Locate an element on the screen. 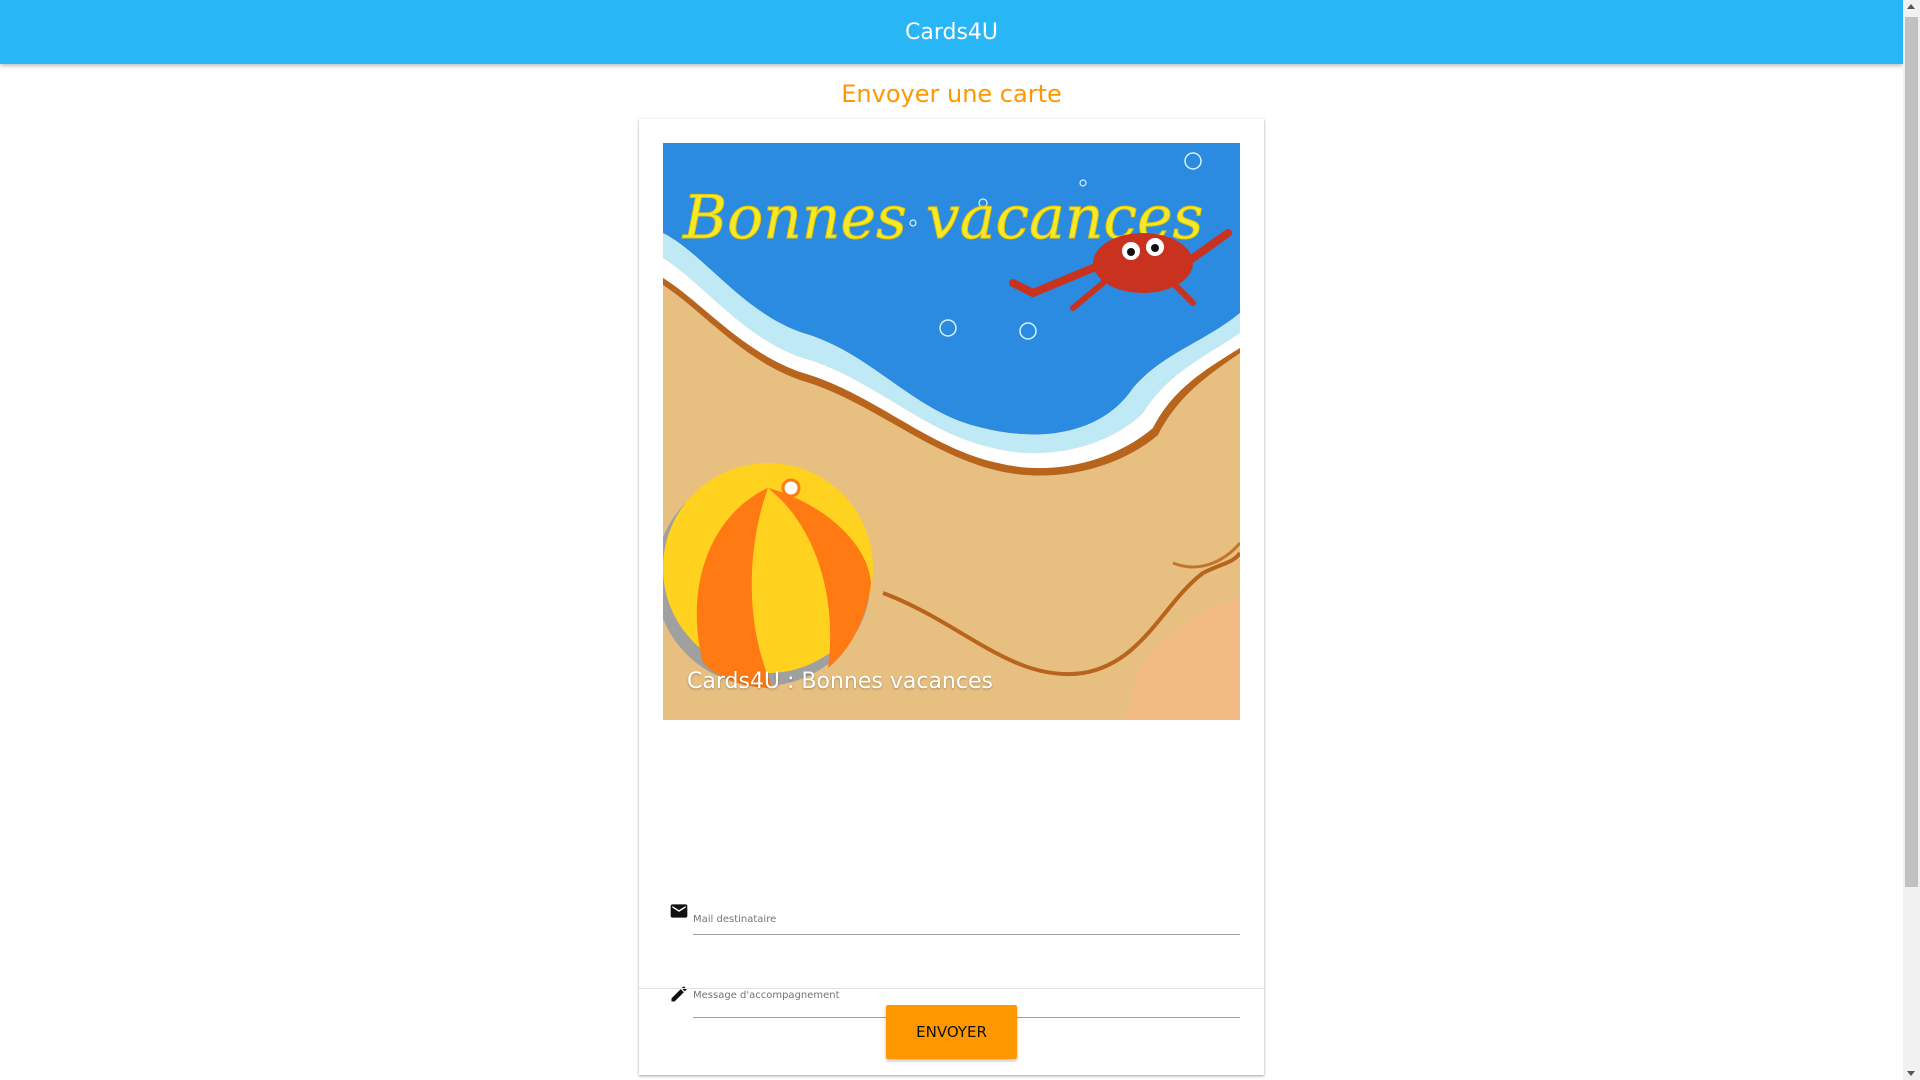 This screenshot has width=1920, height=1080. app-title: Cards4U is located at coordinates (951, 32).